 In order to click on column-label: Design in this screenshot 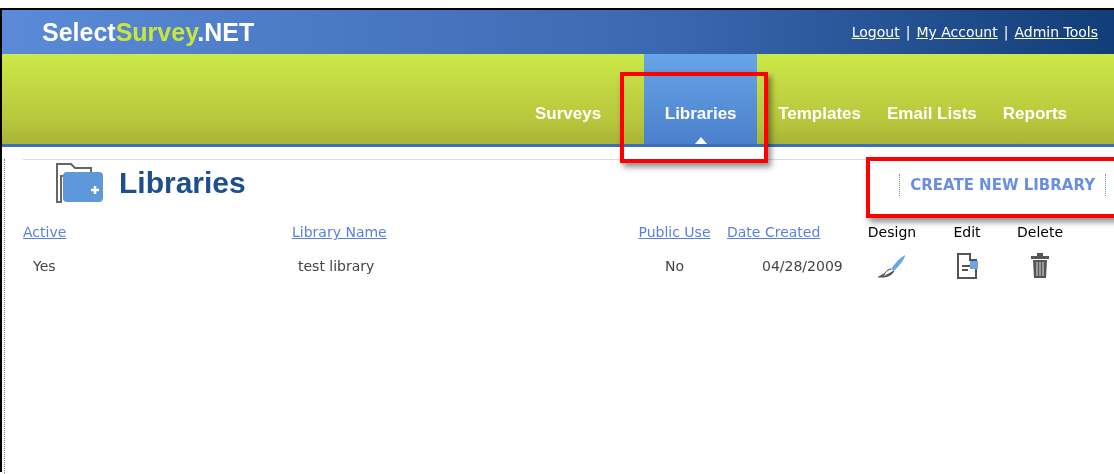, I will do `click(892, 232)`.